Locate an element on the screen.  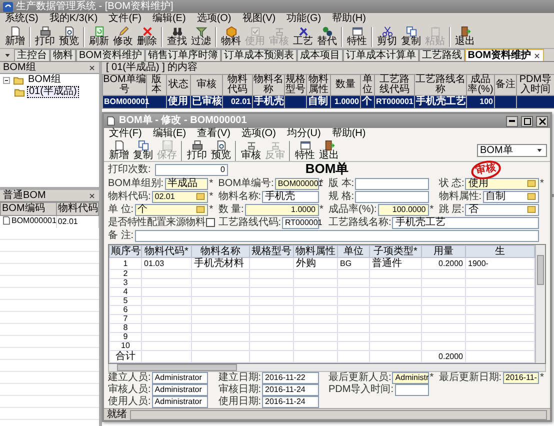
collapse-icon is located at coordinates (6, 80).